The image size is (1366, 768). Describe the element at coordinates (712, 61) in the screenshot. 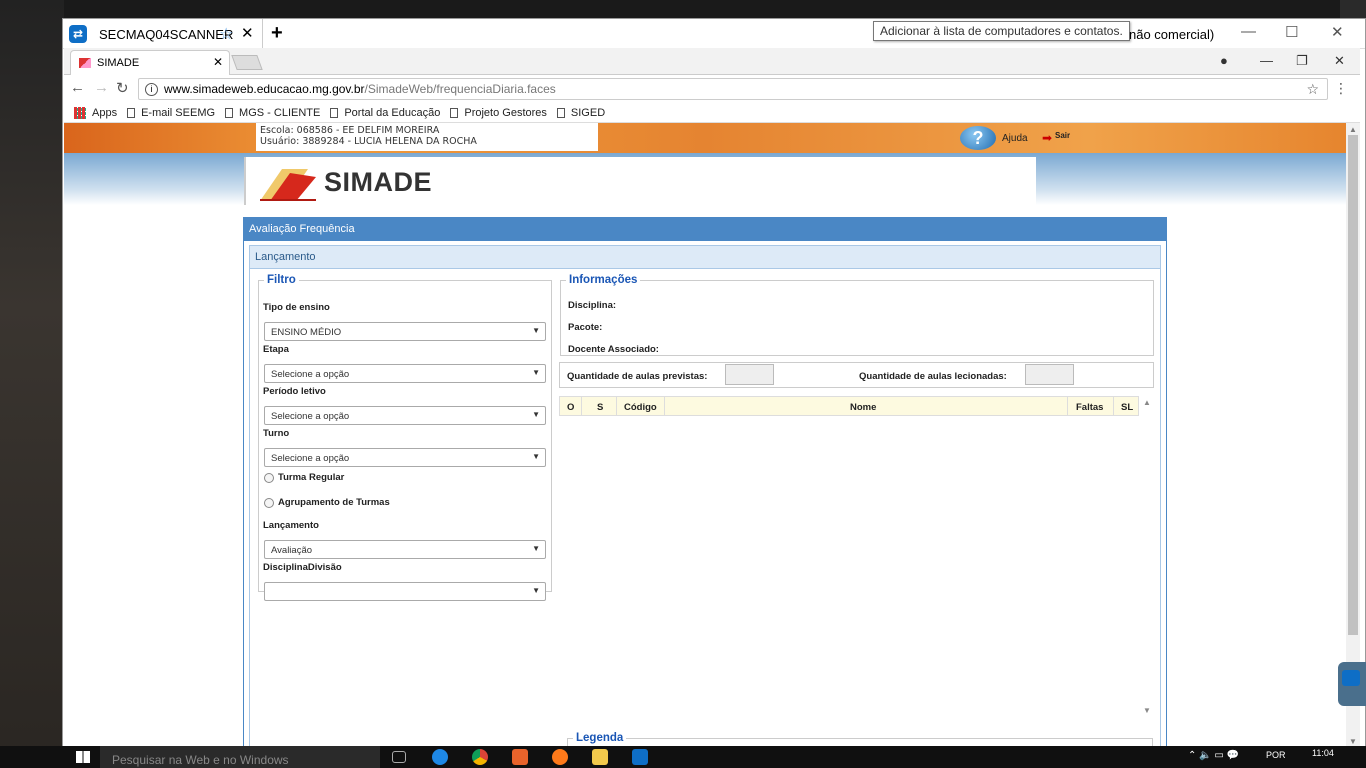

I see `chrome-tabstrip: SIMADE ✕ ● — ❐ ✕` at that location.